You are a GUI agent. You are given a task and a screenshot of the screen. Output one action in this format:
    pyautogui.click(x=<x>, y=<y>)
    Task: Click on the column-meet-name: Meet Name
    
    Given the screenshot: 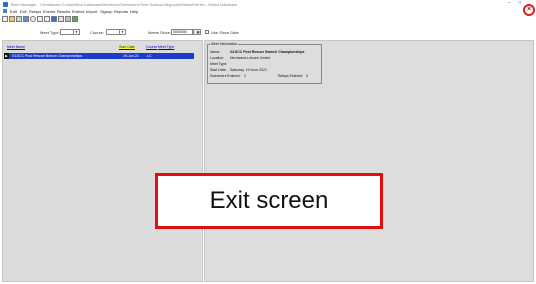 What is the action you would take?
    pyautogui.click(x=16, y=47)
    